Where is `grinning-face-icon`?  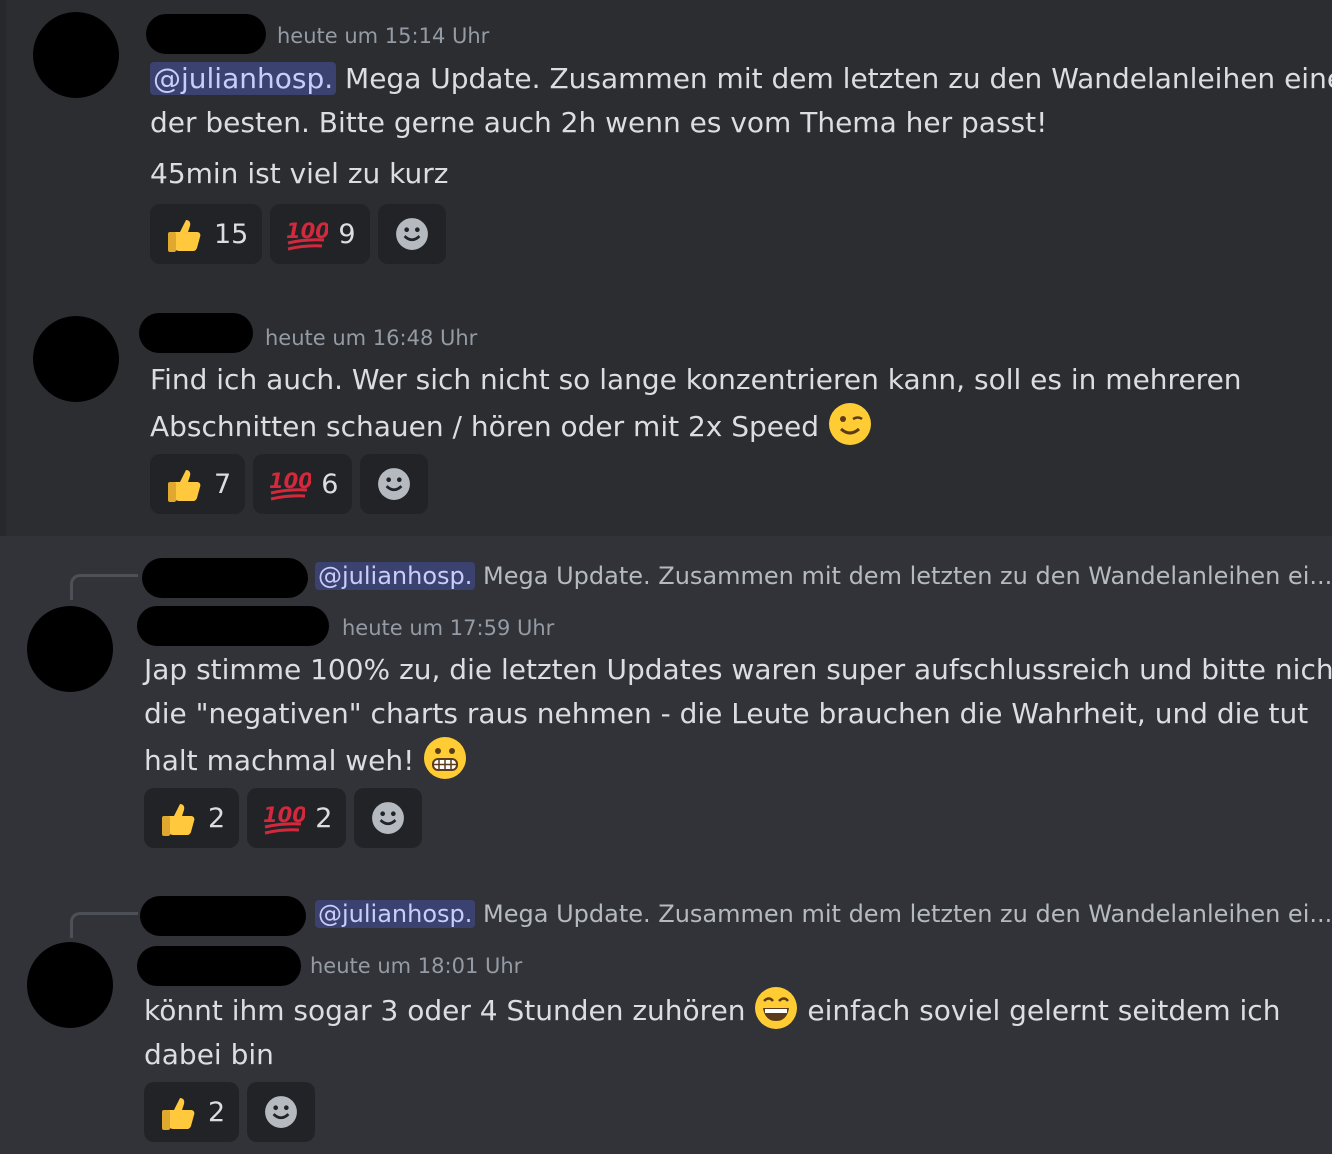 grinning-face-icon is located at coordinates (776, 1008).